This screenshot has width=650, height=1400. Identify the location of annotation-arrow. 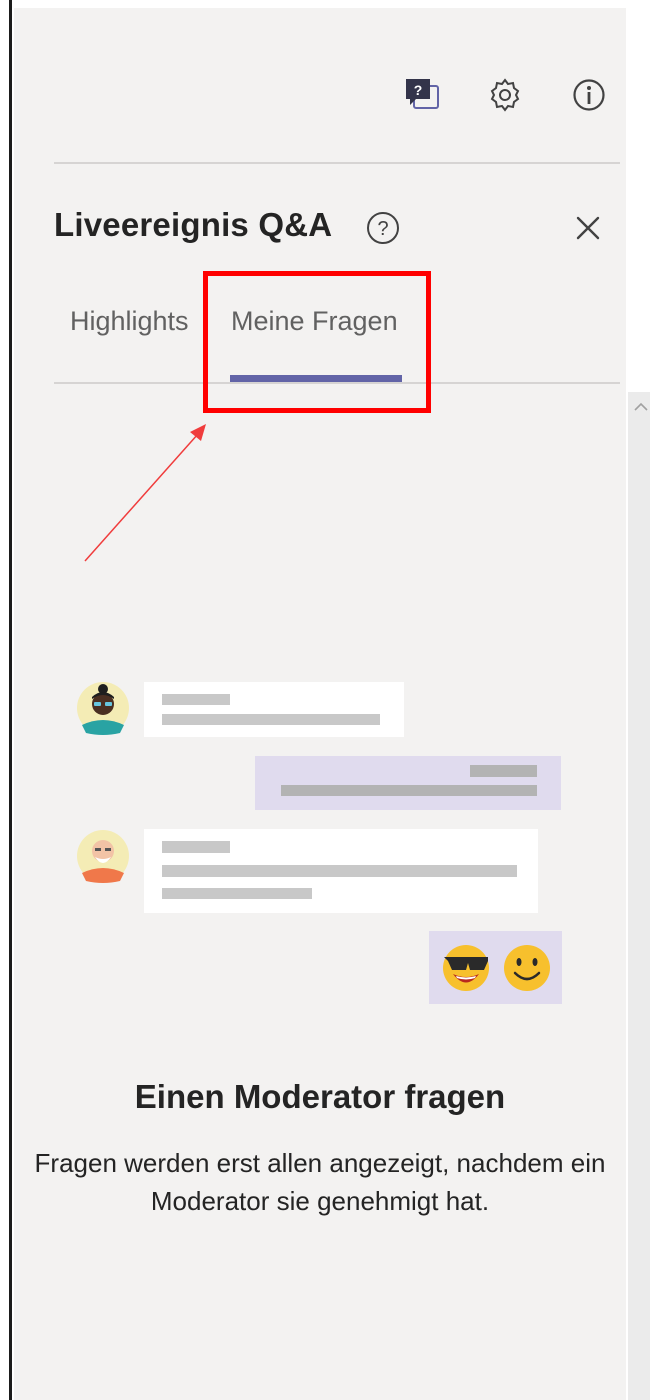
(145, 493).